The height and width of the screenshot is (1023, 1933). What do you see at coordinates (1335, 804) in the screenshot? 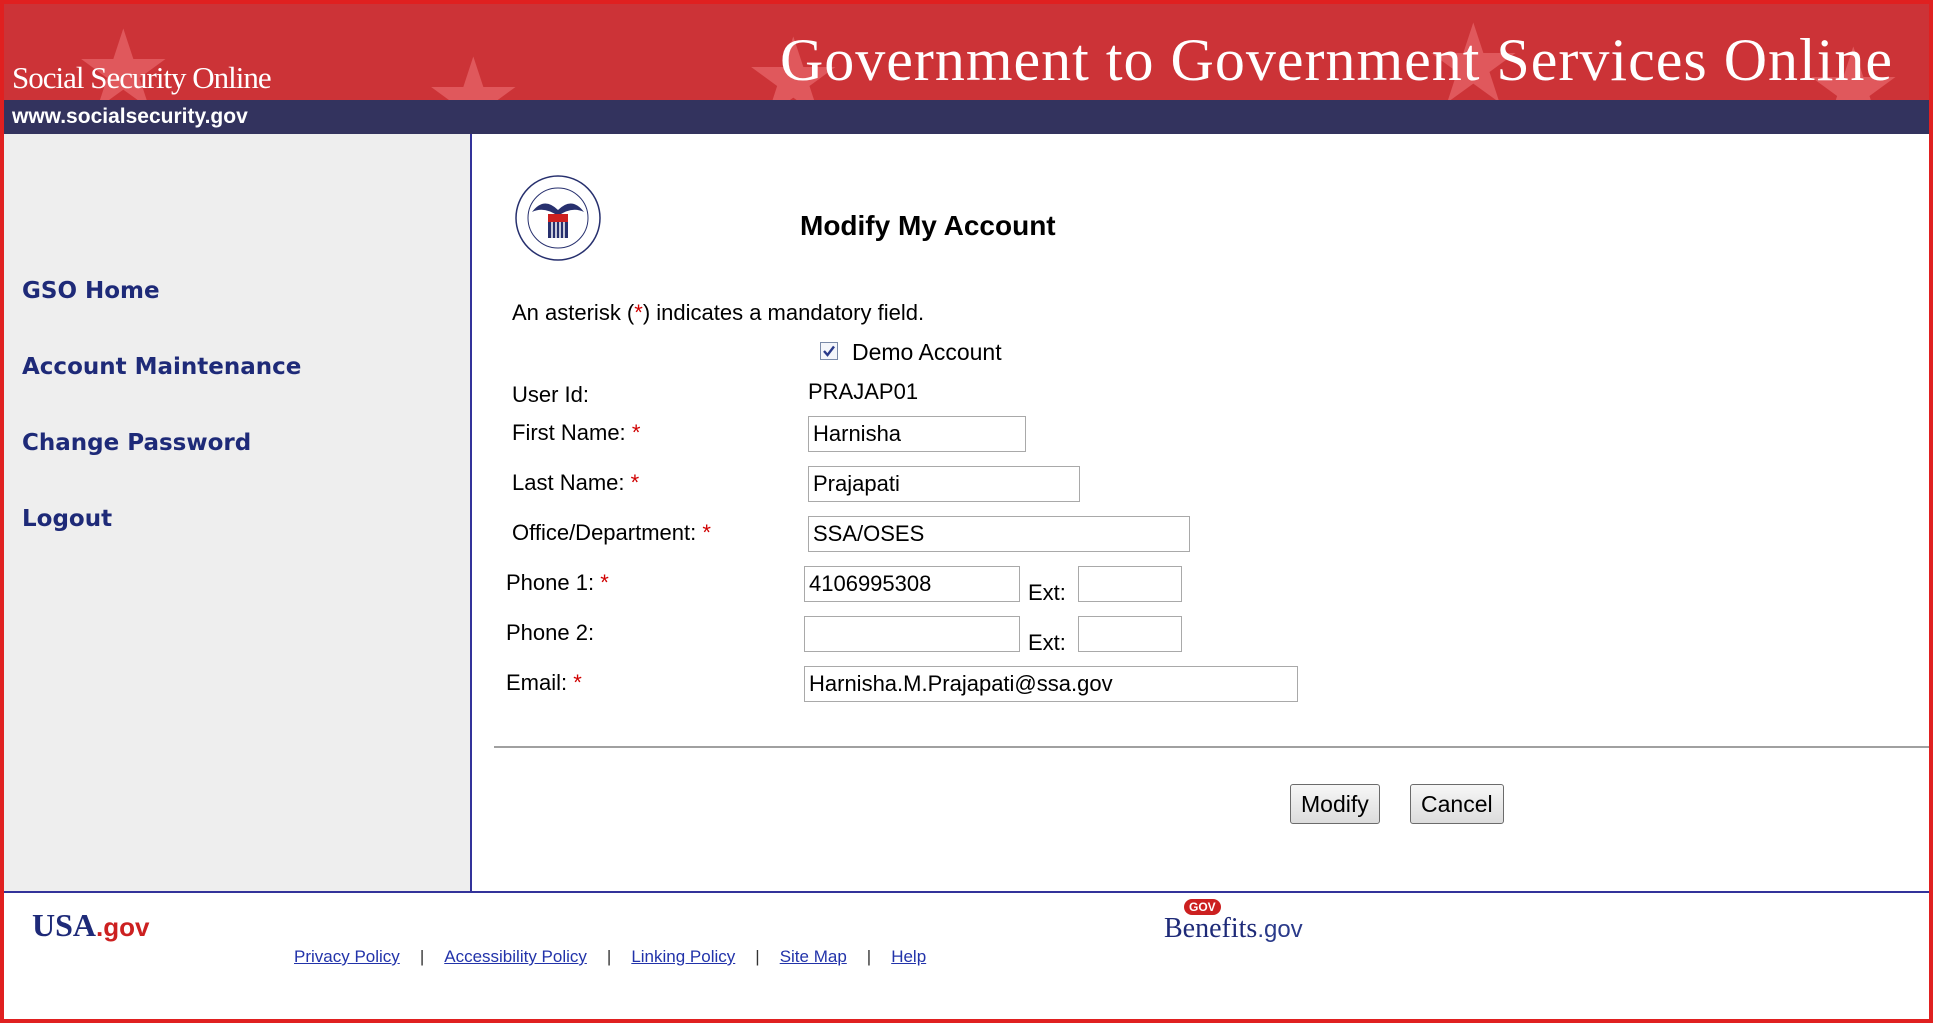
I see `modify-button: Modify` at bounding box center [1335, 804].